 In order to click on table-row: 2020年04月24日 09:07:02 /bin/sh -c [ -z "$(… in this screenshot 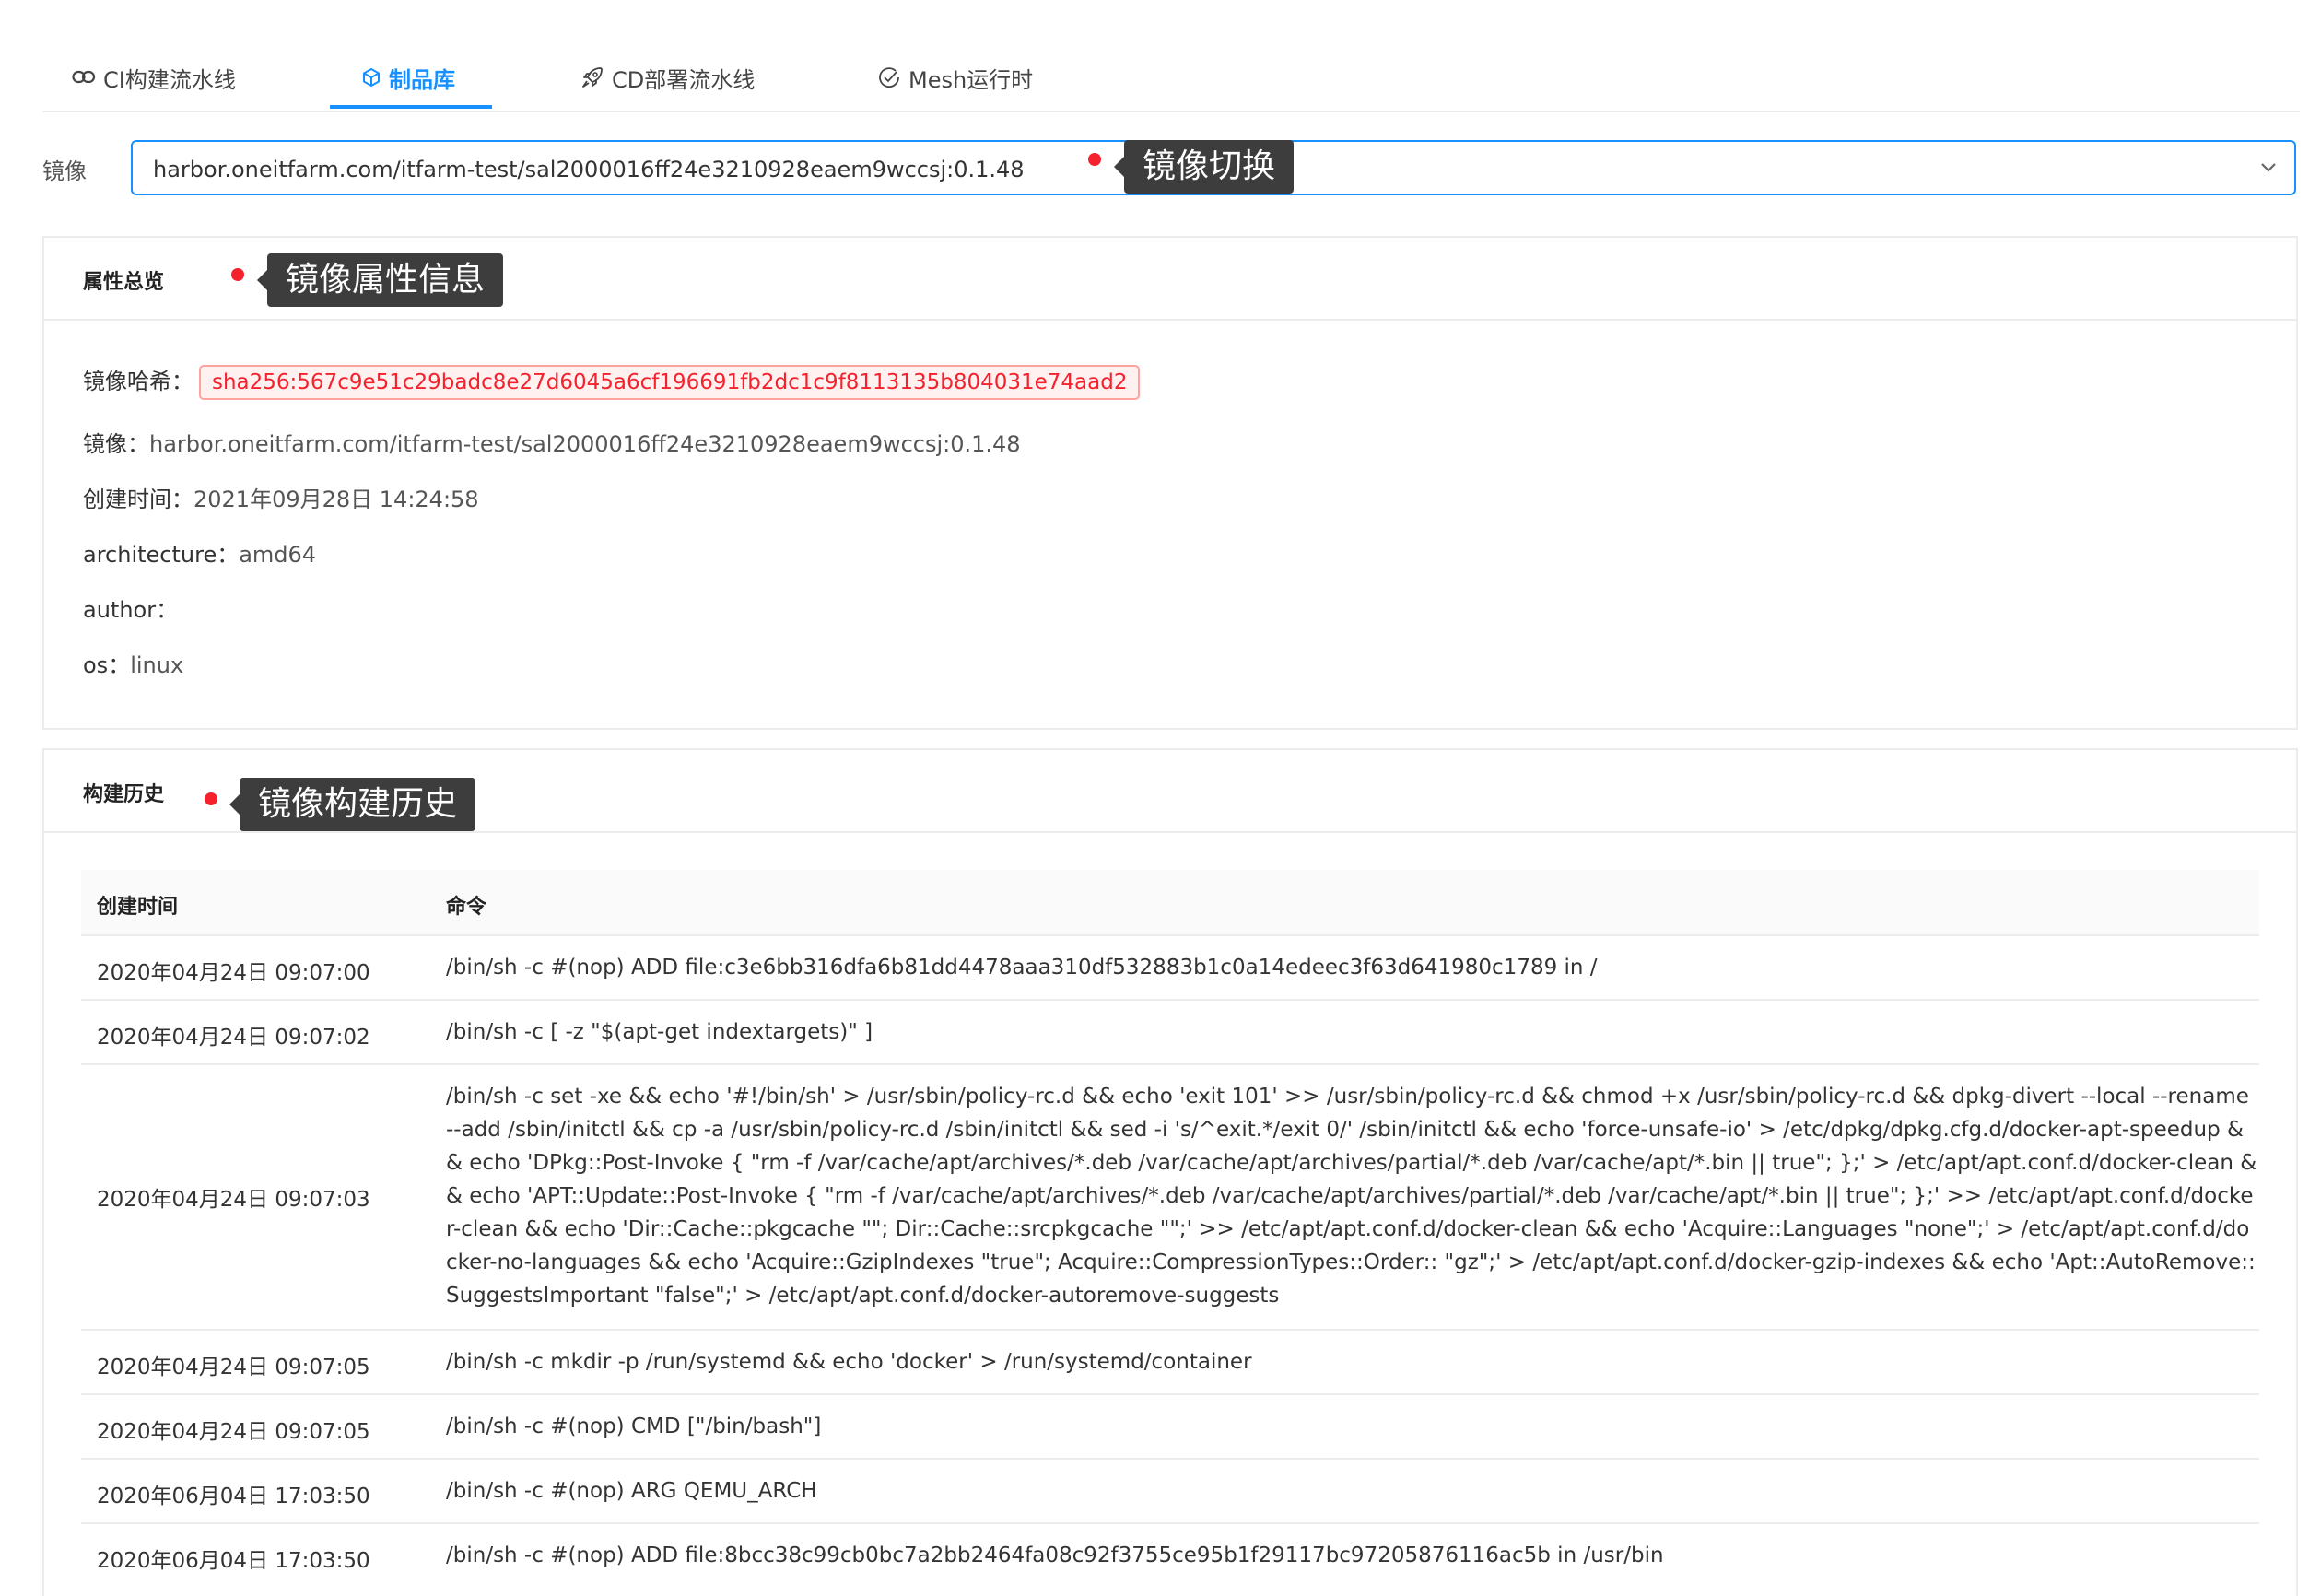, I will do `click(1170, 1033)`.